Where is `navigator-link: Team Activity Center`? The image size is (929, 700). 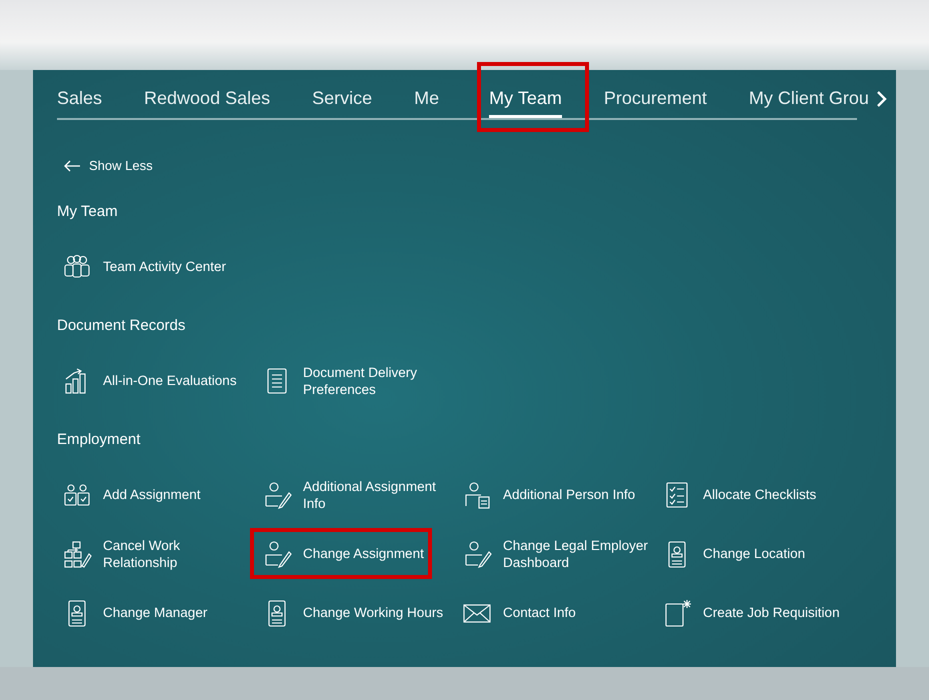
navigator-link: Team Activity Center is located at coordinates (155, 267).